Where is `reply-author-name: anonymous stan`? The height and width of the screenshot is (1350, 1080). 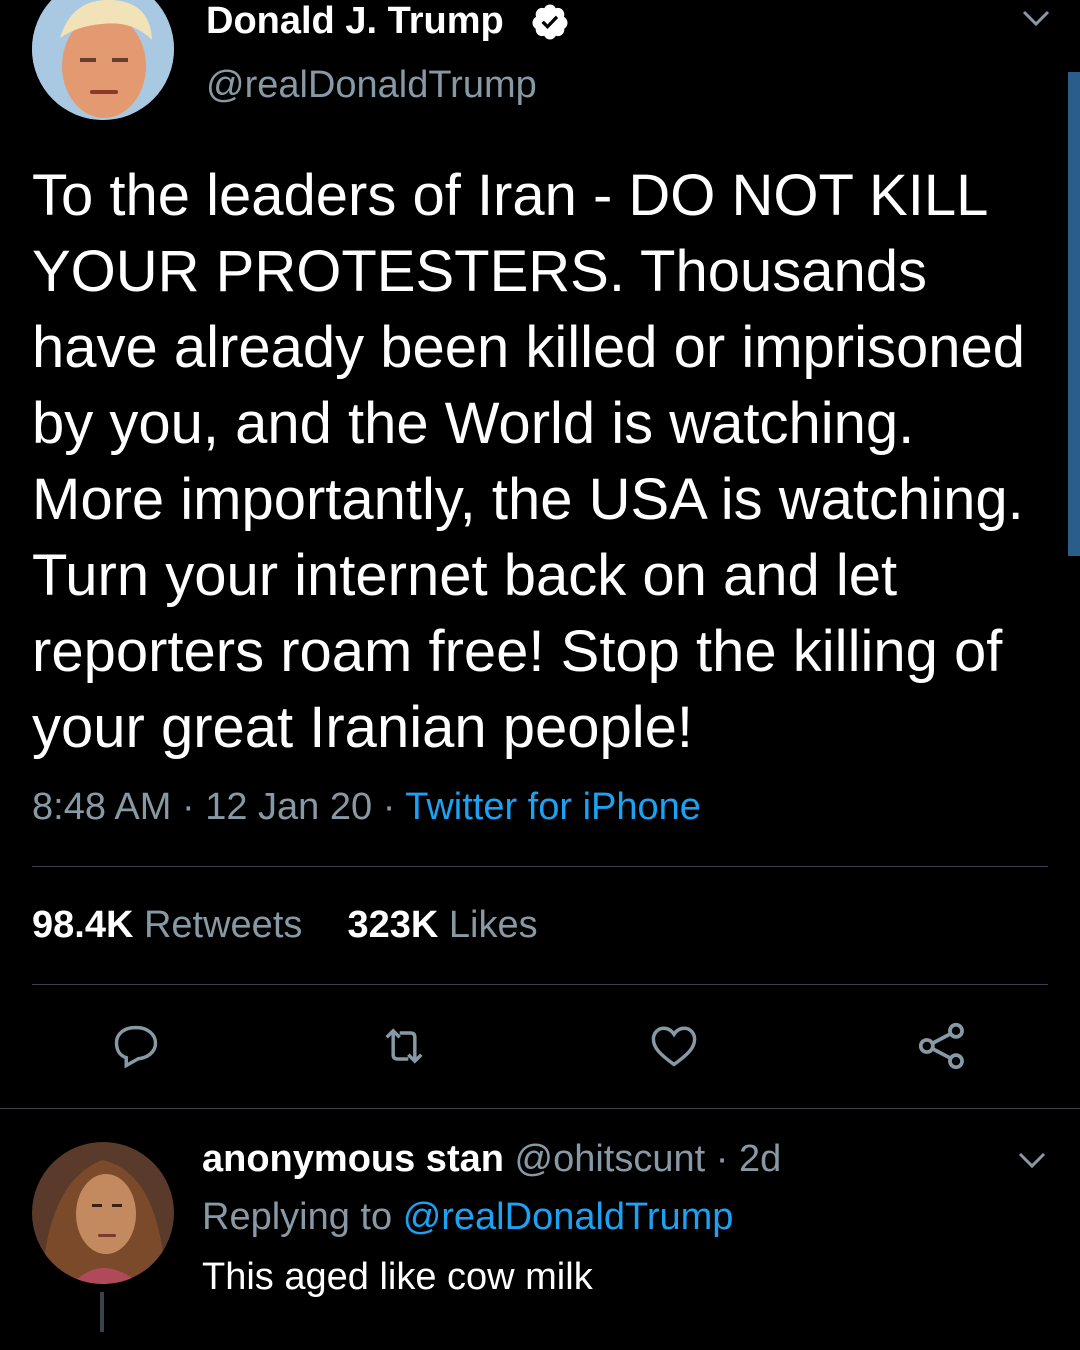 reply-author-name: anonymous stan is located at coordinates (353, 1159).